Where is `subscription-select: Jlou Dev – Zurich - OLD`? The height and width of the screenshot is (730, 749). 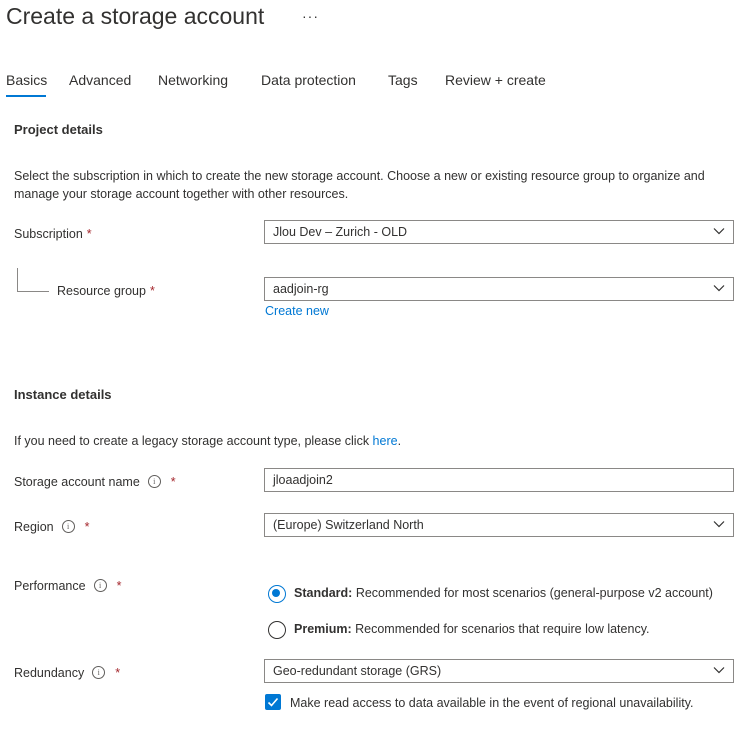
subscription-select: Jlou Dev – Zurich - OLD is located at coordinates (499, 232).